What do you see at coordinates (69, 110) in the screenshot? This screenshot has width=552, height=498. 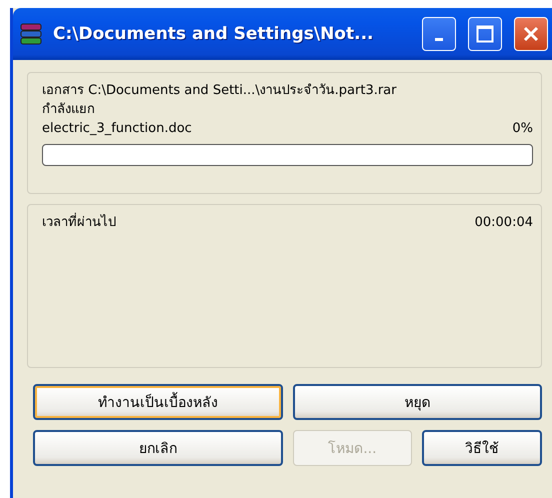 I see `action-label: กำลังแยก` at bounding box center [69, 110].